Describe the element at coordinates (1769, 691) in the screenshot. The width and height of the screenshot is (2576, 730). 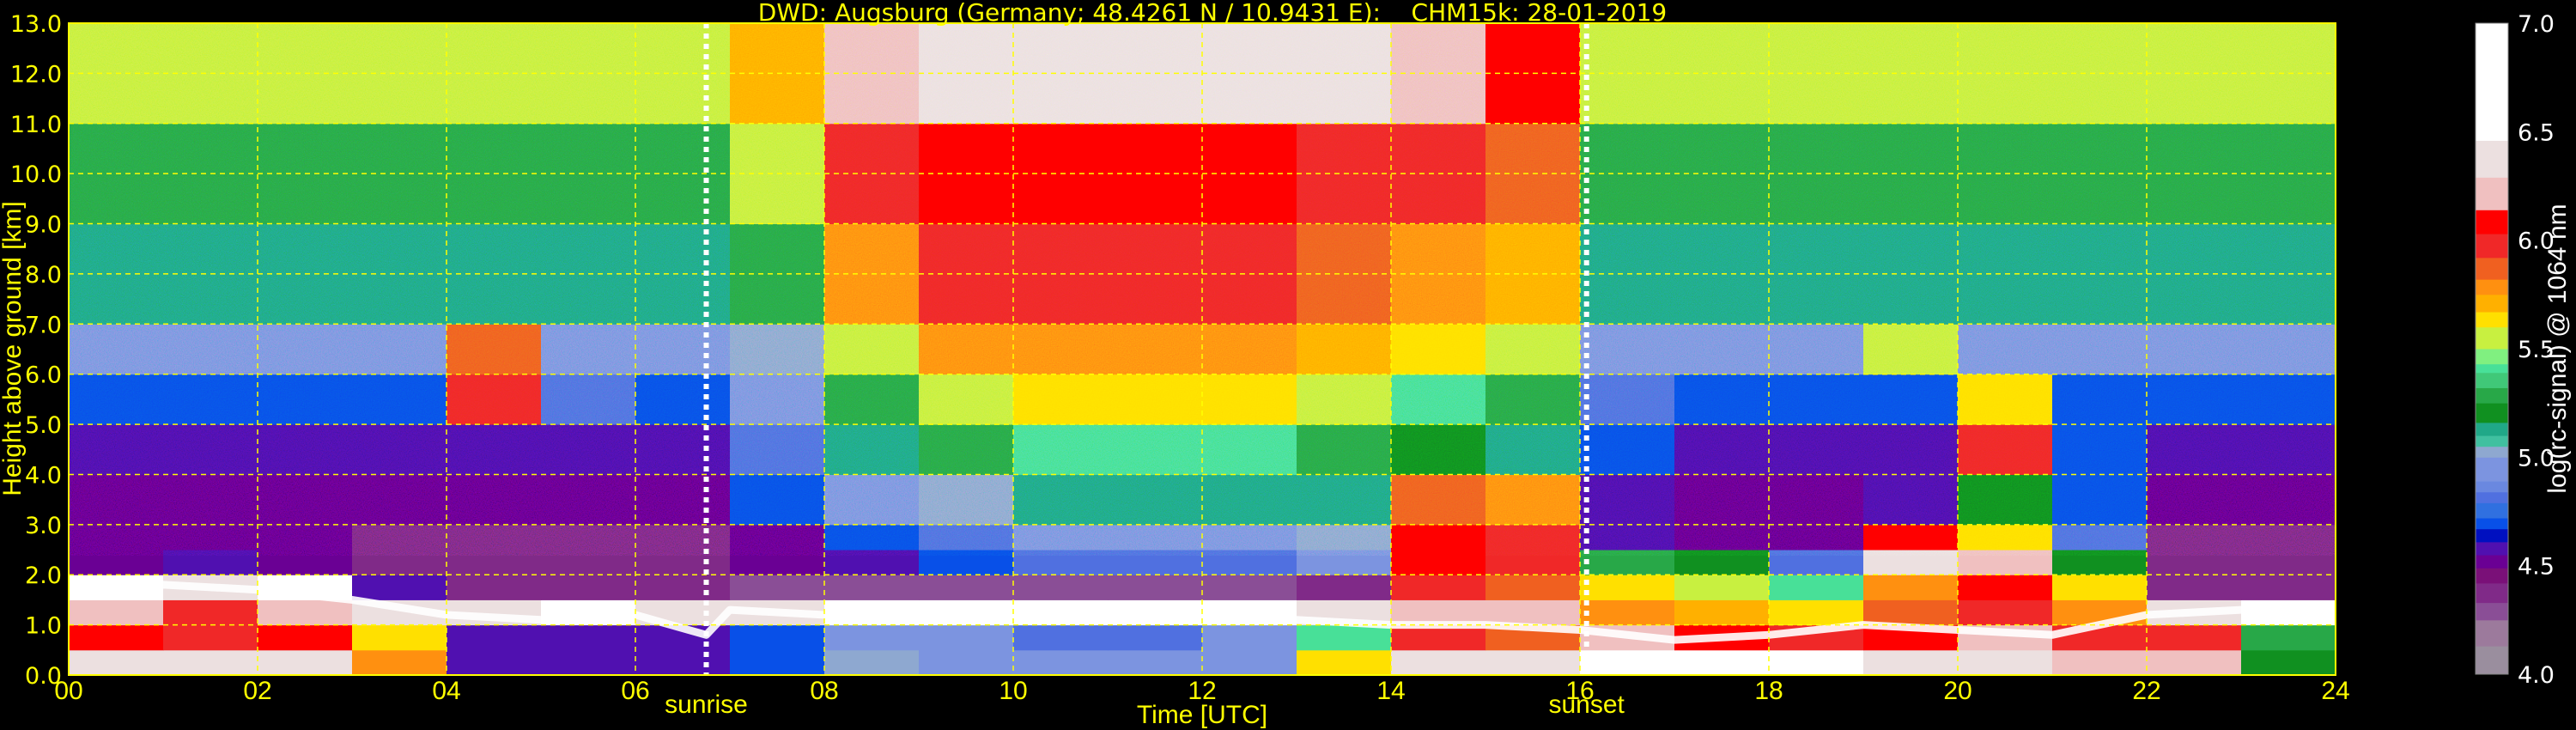
I see `x-tick-label: 18` at that location.